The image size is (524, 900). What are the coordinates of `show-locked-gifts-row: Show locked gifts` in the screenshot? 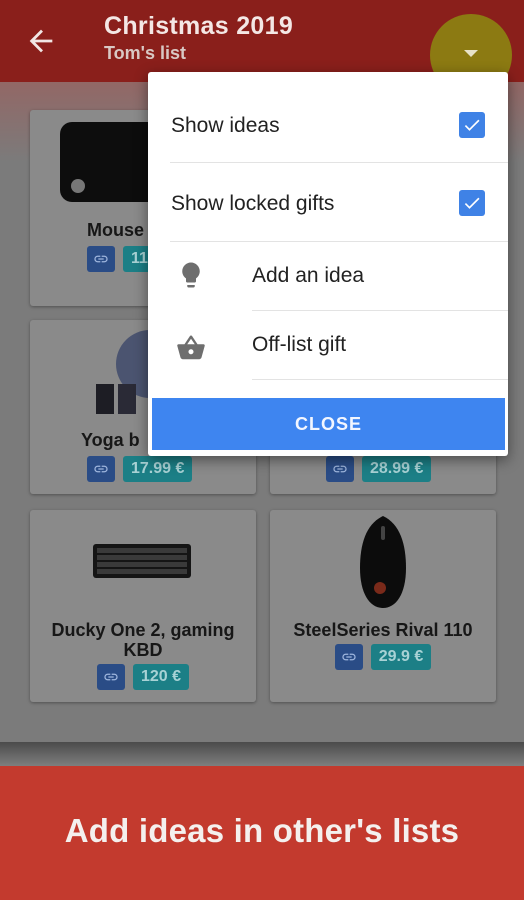 It's located at (328, 202).